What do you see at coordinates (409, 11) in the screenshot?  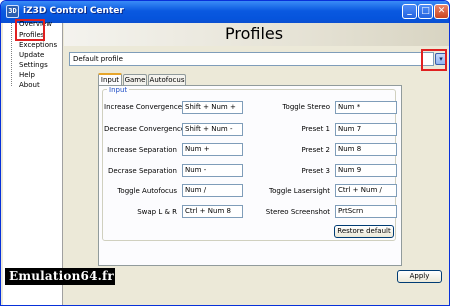 I see `minimize-button: _` at bounding box center [409, 11].